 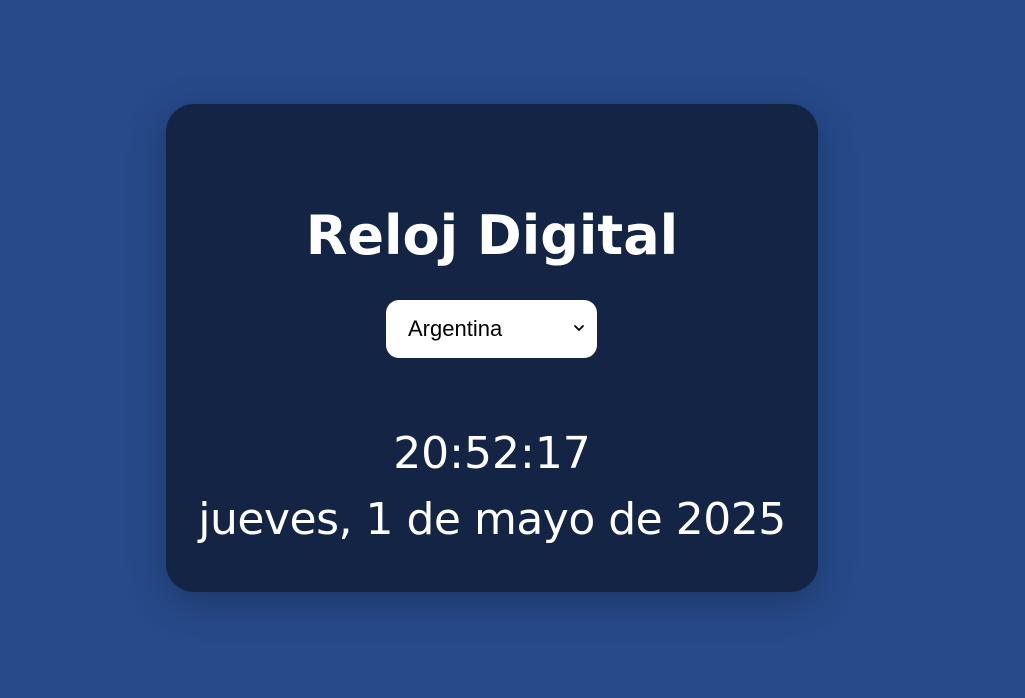 I want to click on country-select-value: Argentina, so click(x=455, y=328).